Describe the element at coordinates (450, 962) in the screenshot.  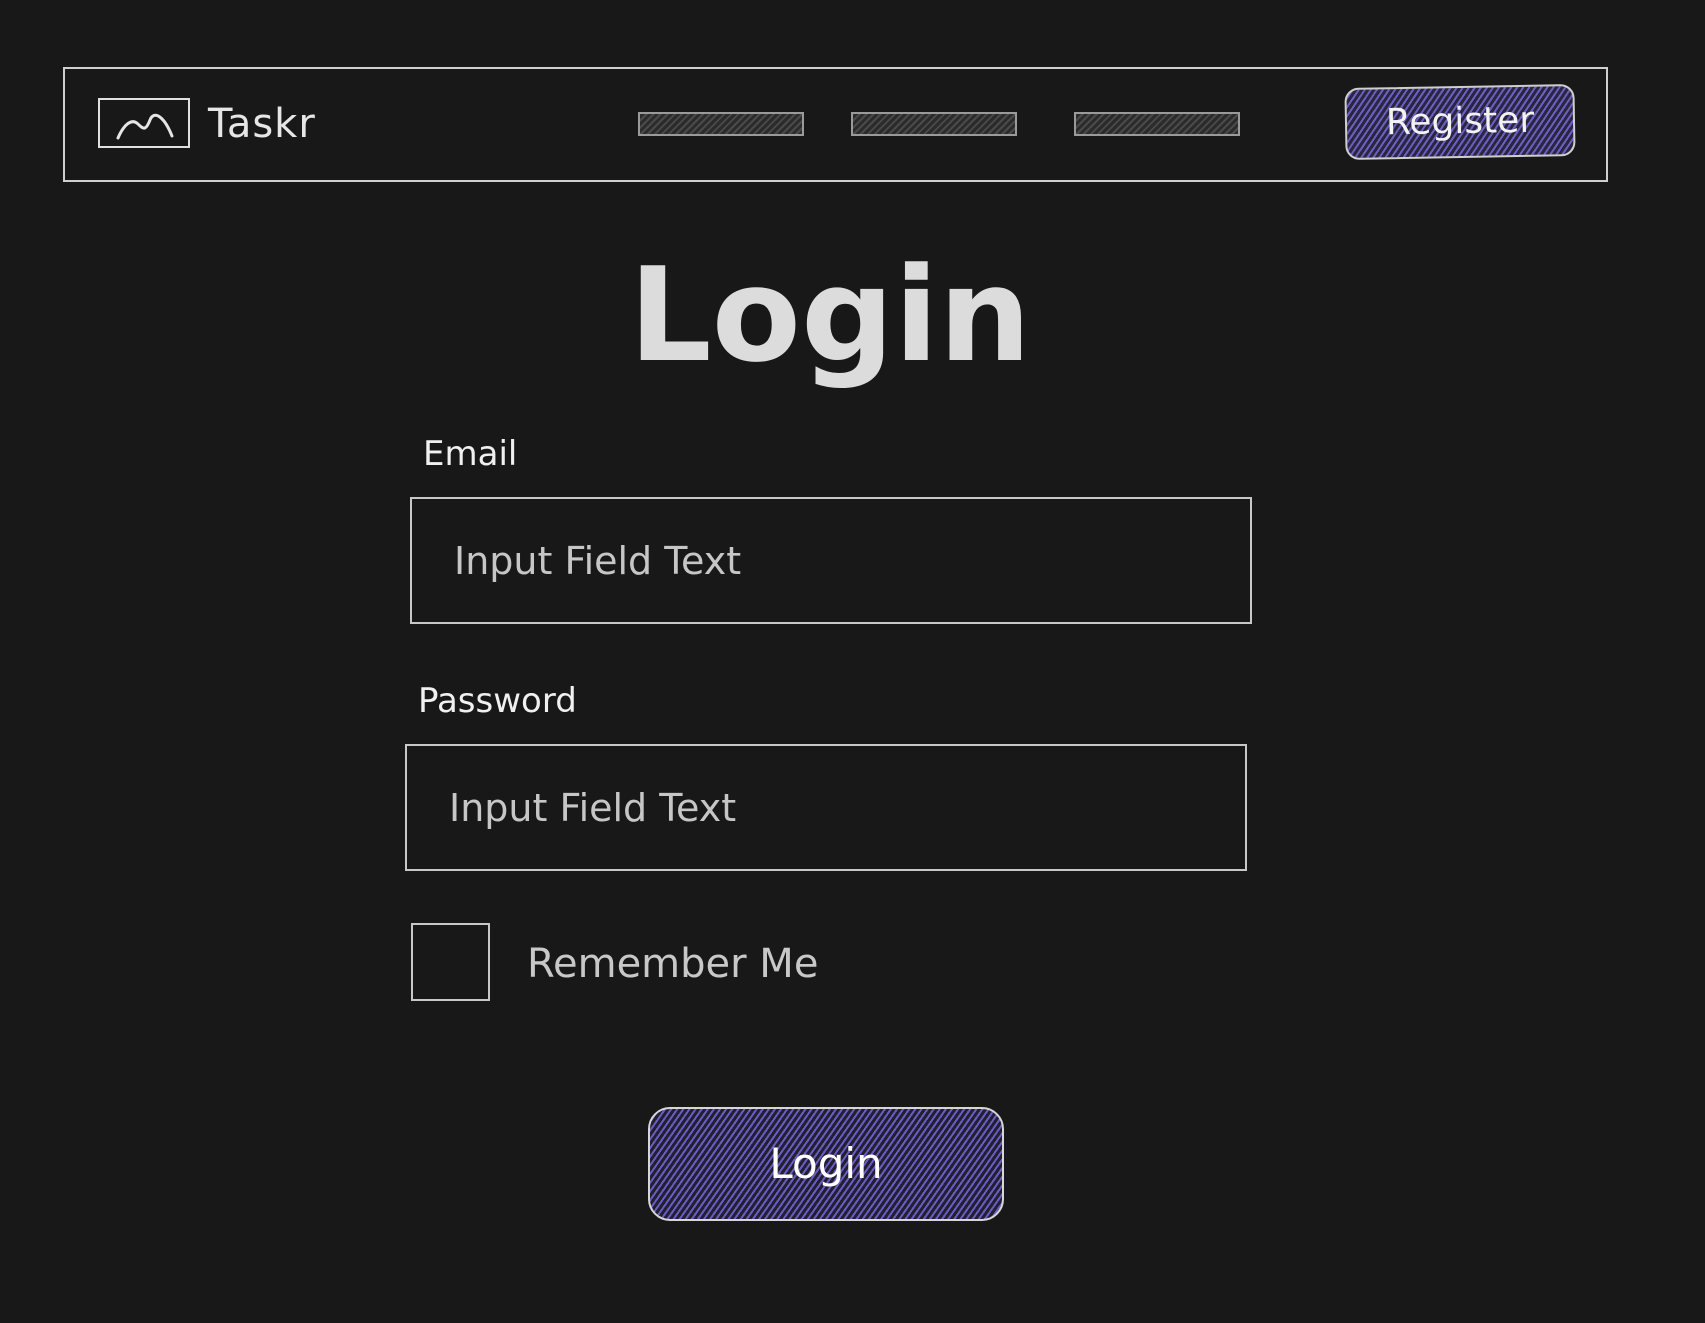
I see `remember-me-checkbox` at that location.